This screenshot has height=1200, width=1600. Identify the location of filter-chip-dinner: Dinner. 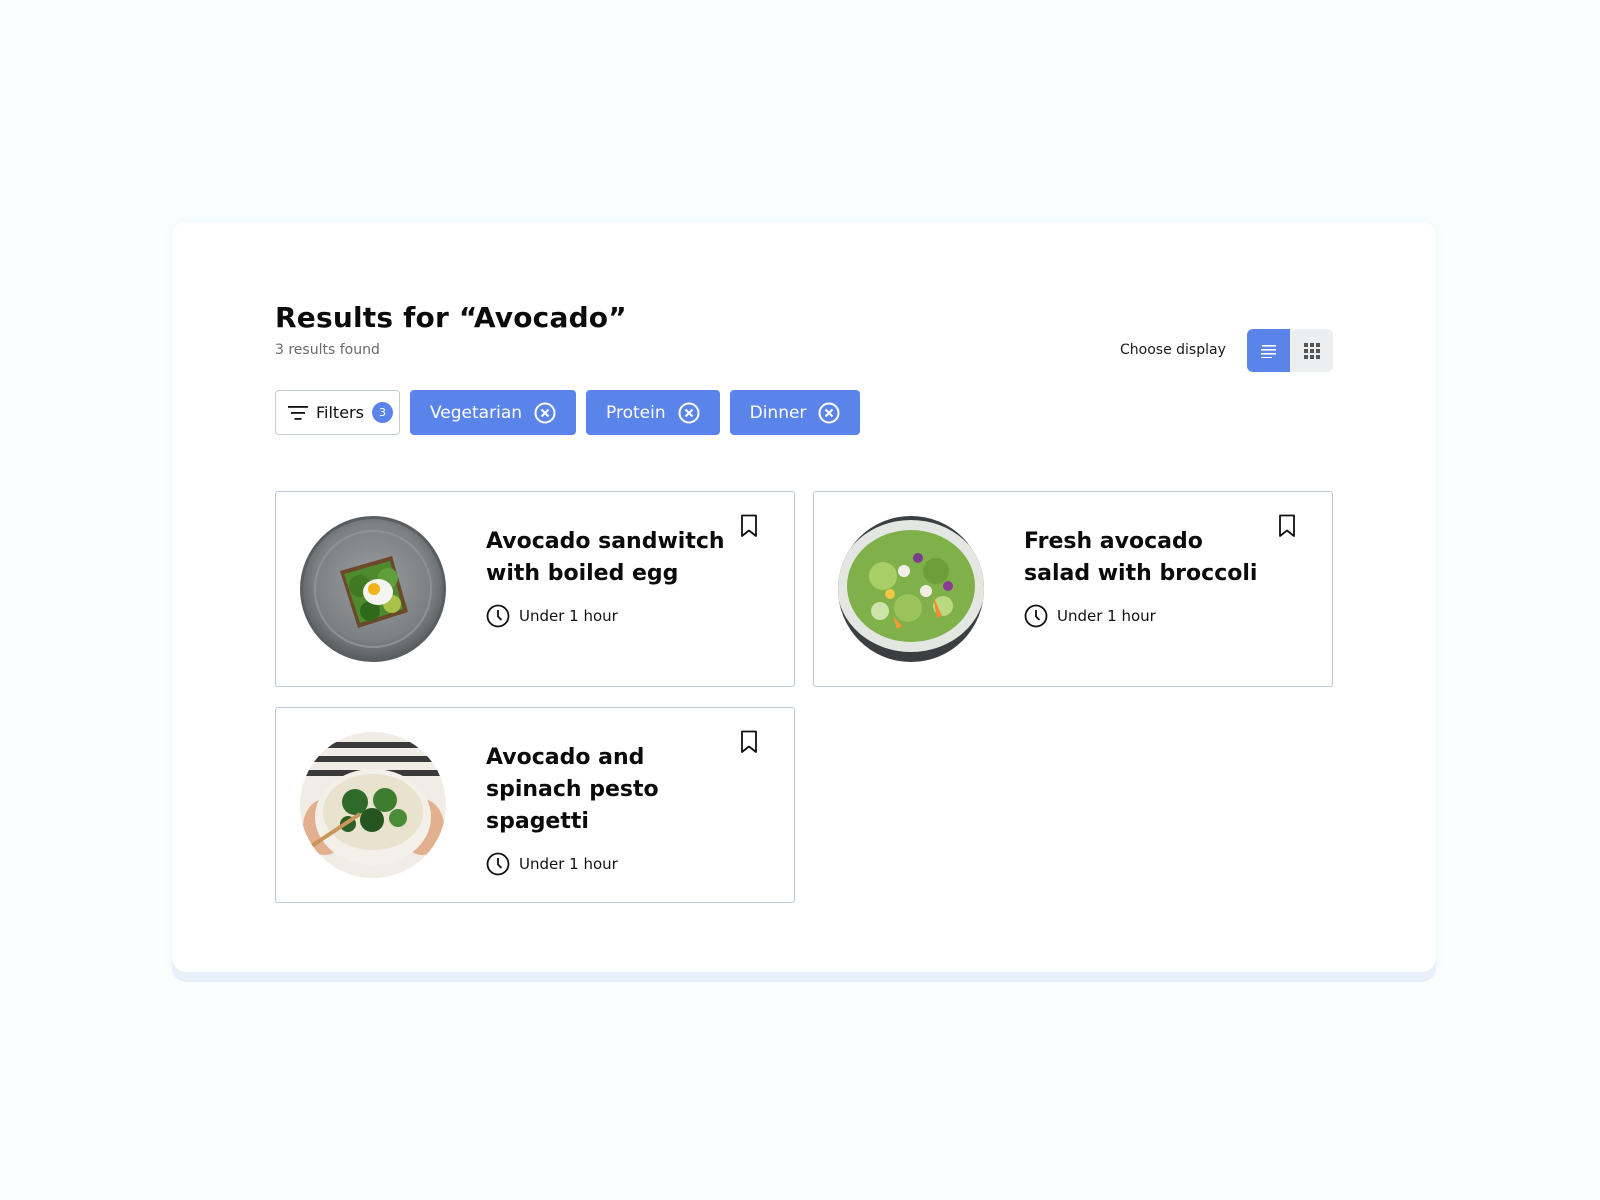
(795, 412).